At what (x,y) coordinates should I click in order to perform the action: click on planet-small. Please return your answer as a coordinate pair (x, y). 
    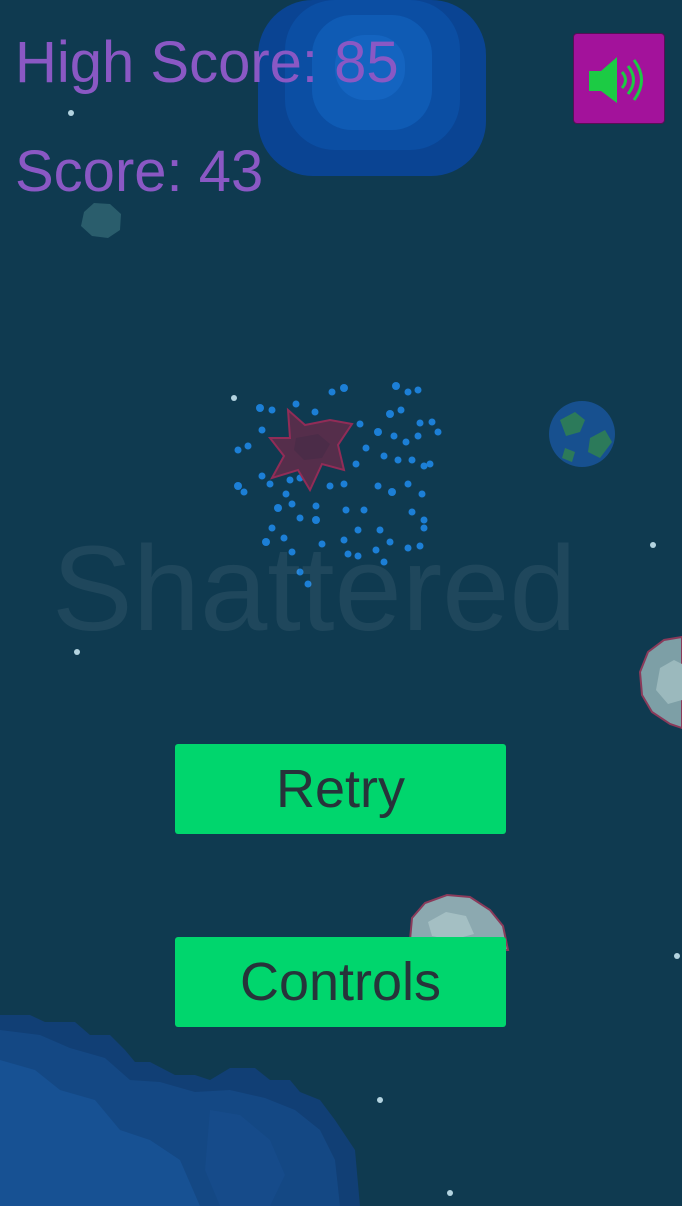
    Looking at the image, I should click on (582, 434).